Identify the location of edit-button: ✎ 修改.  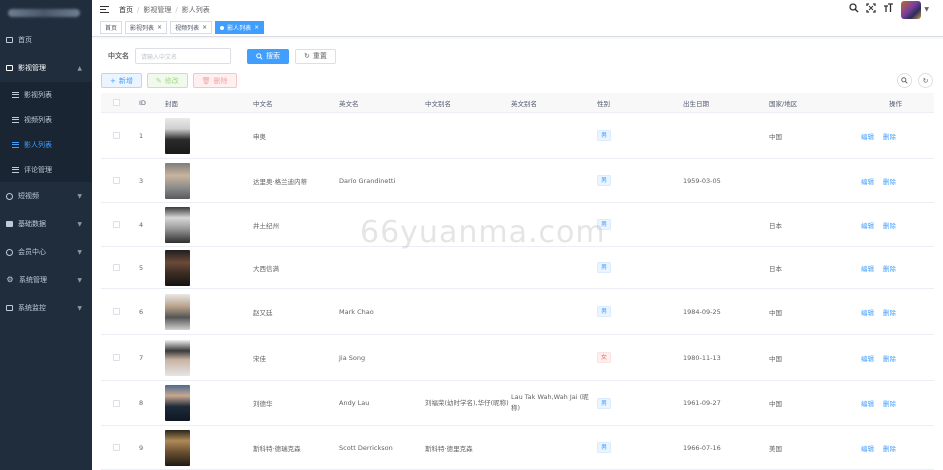
(167, 80).